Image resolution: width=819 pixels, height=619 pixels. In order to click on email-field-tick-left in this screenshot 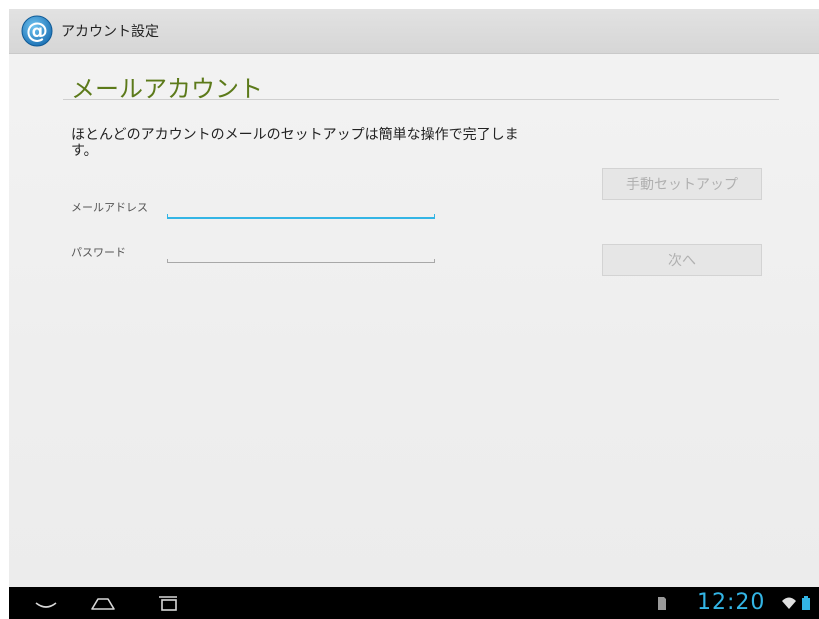, I will do `click(167, 216)`.